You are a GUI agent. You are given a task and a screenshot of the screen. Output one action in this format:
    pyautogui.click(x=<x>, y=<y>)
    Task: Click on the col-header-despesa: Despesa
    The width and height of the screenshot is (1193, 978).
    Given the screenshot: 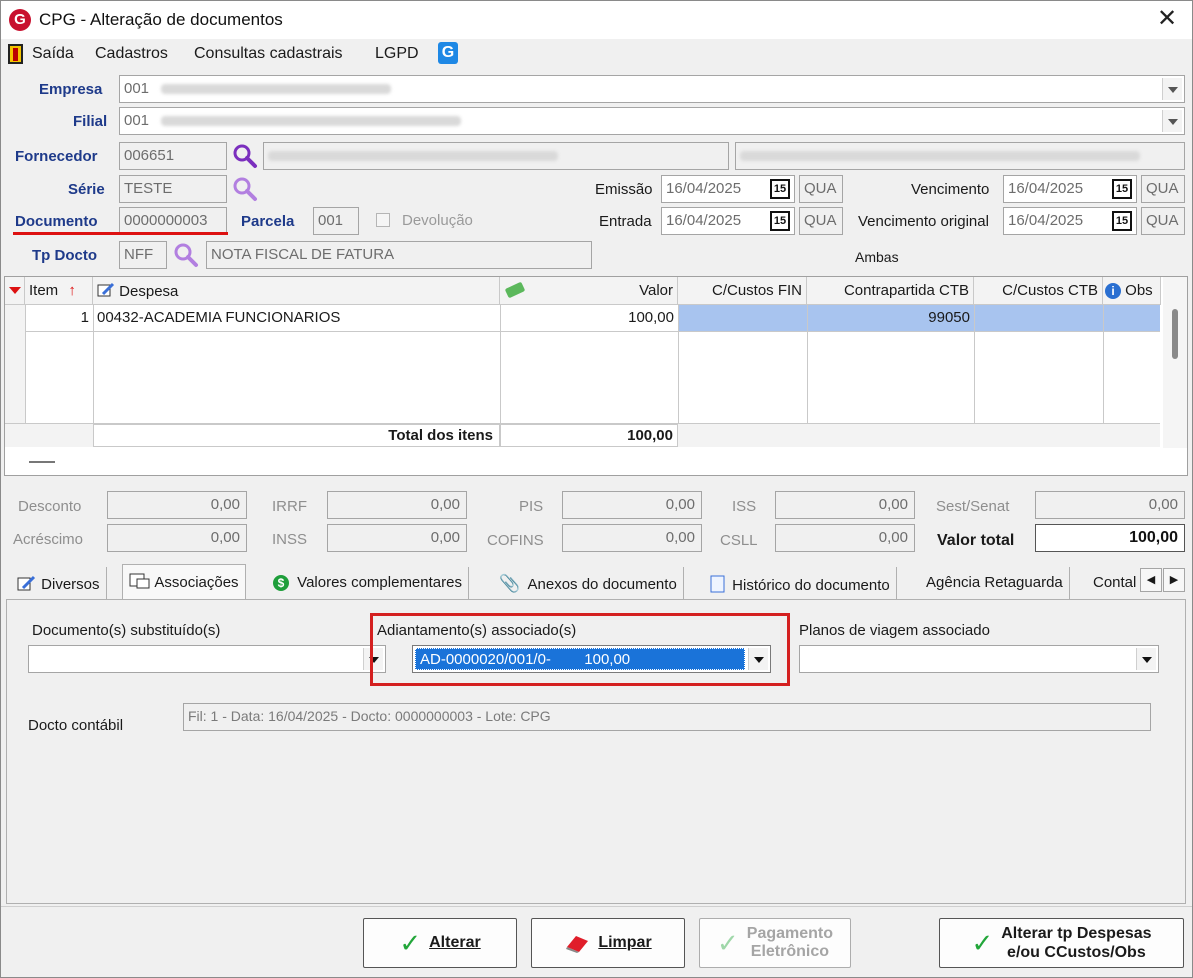 What is the action you would take?
    pyautogui.click(x=296, y=291)
    